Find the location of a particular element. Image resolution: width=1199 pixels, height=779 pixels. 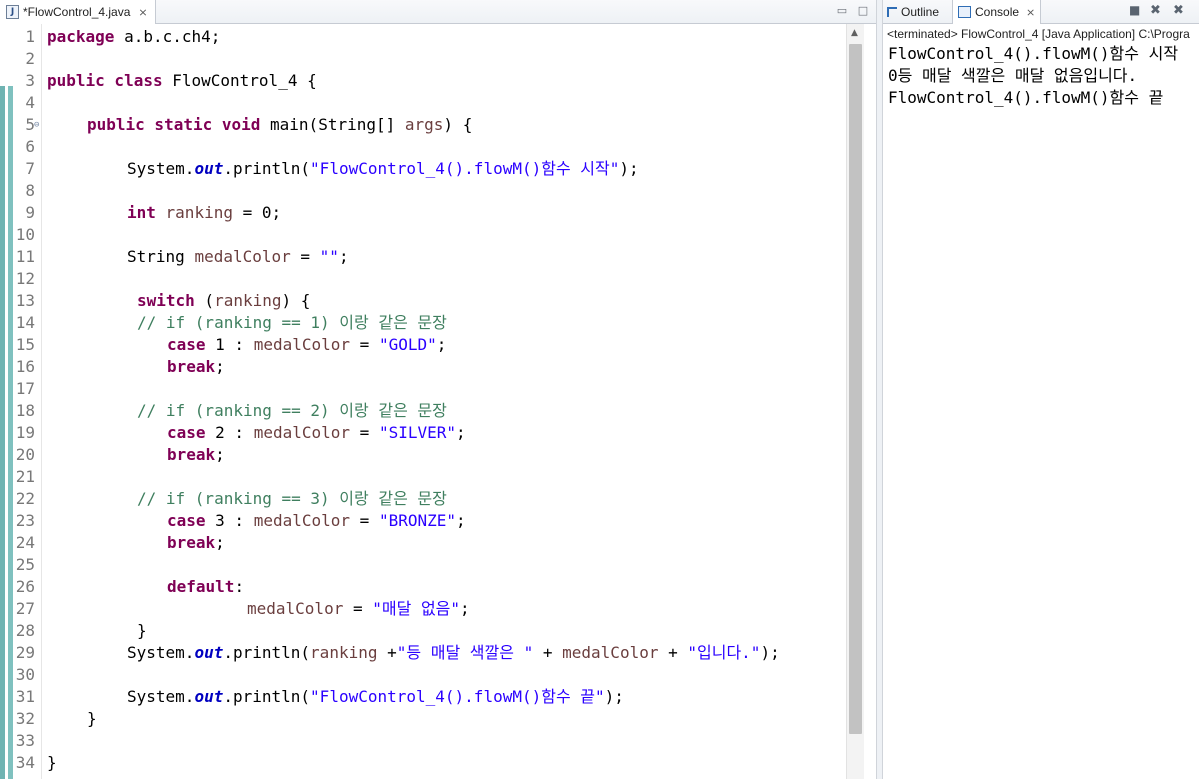

code-line: 17 is located at coordinates (423, 389).